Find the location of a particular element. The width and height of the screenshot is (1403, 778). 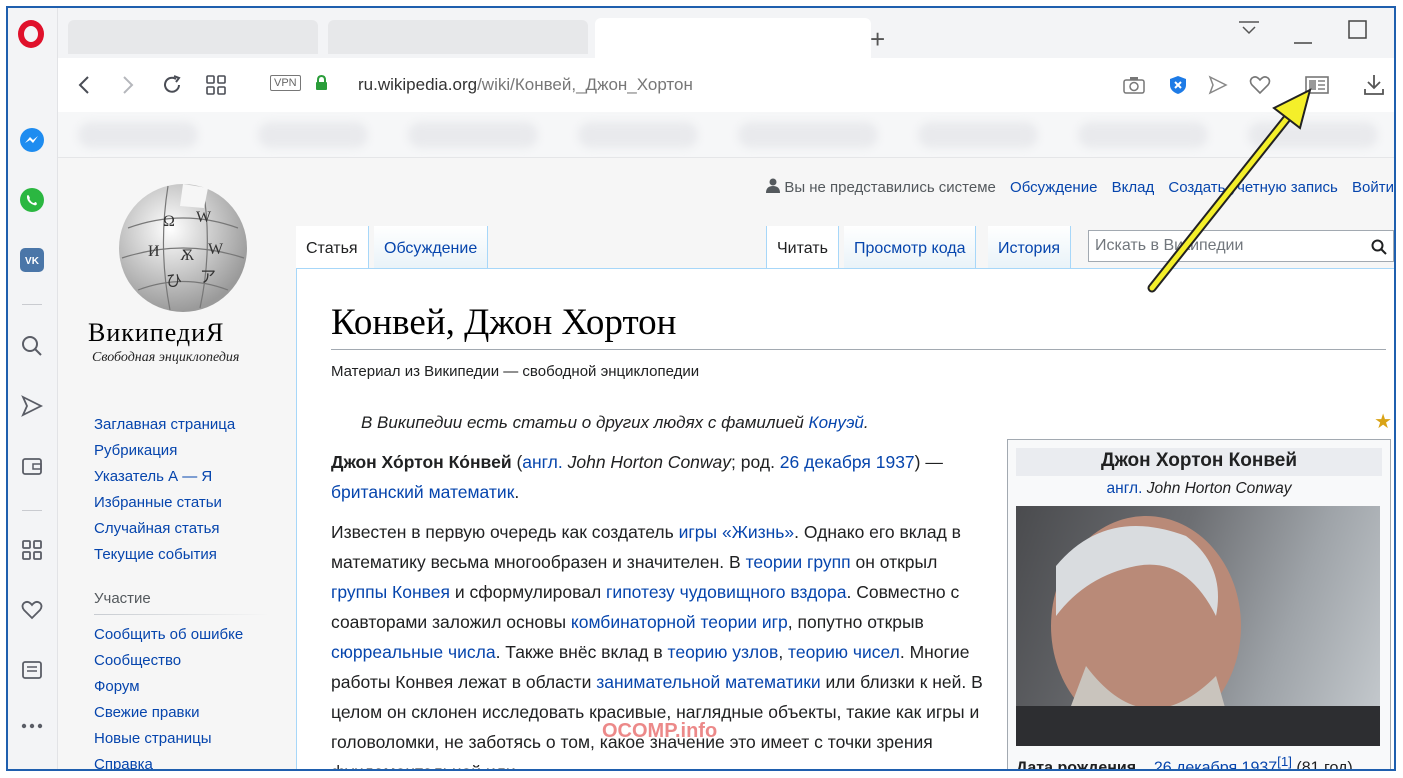

tab-read: Читать is located at coordinates (802, 248).